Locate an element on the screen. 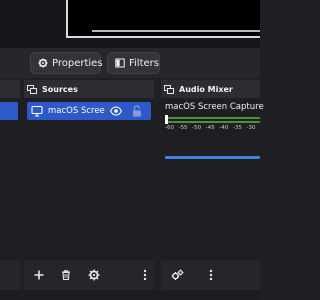  audio-mixer-footer is located at coordinates (210, 275).